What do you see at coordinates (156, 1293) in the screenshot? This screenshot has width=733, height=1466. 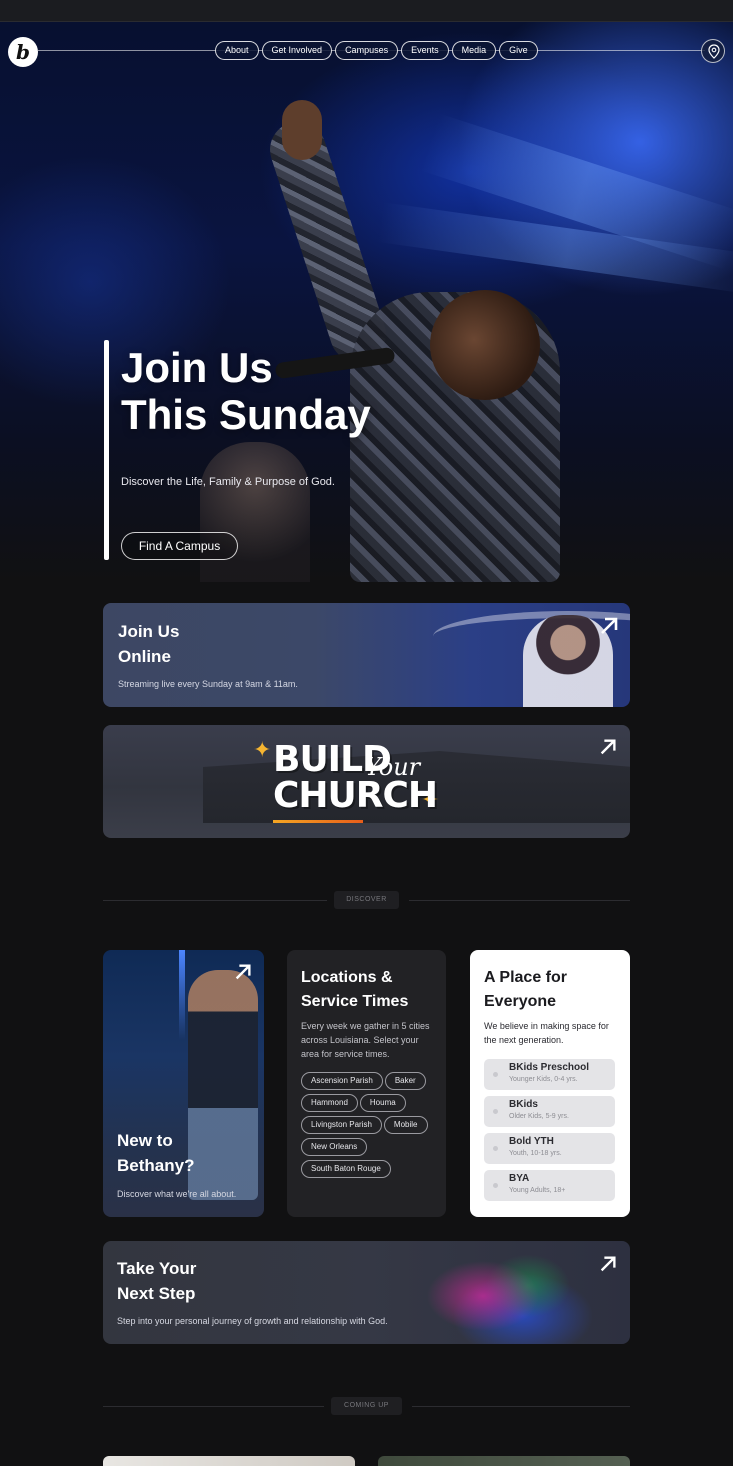 I see `next-step-title-line2: Next Step` at bounding box center [156, 1293].